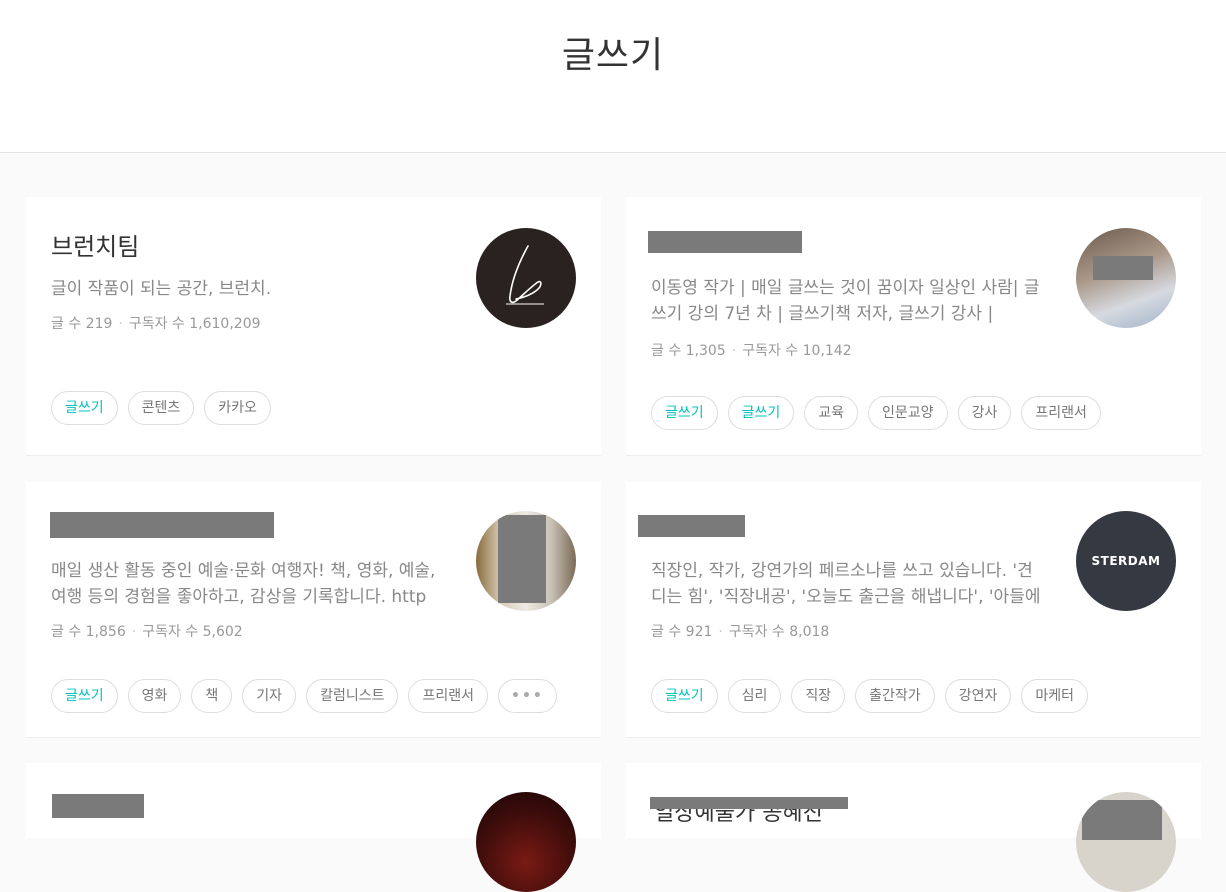 The height and width of the screenshot is (892, 1226). I want to click on author-stats: 글 수 1,305 · 구독자 수 10,142, so click(751, 350).